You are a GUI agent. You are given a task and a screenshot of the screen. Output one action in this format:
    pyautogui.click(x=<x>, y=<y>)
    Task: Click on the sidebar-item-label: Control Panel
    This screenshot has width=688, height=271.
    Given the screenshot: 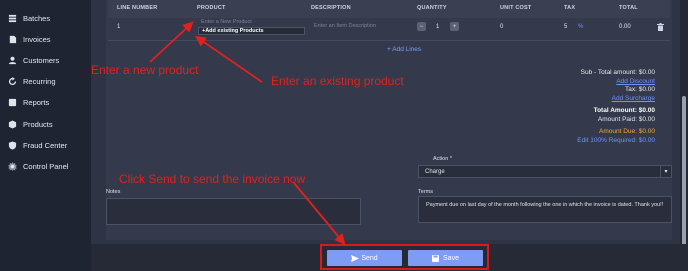 What is the action you would take?
    pyautogui.click(x=46, y=166)
    